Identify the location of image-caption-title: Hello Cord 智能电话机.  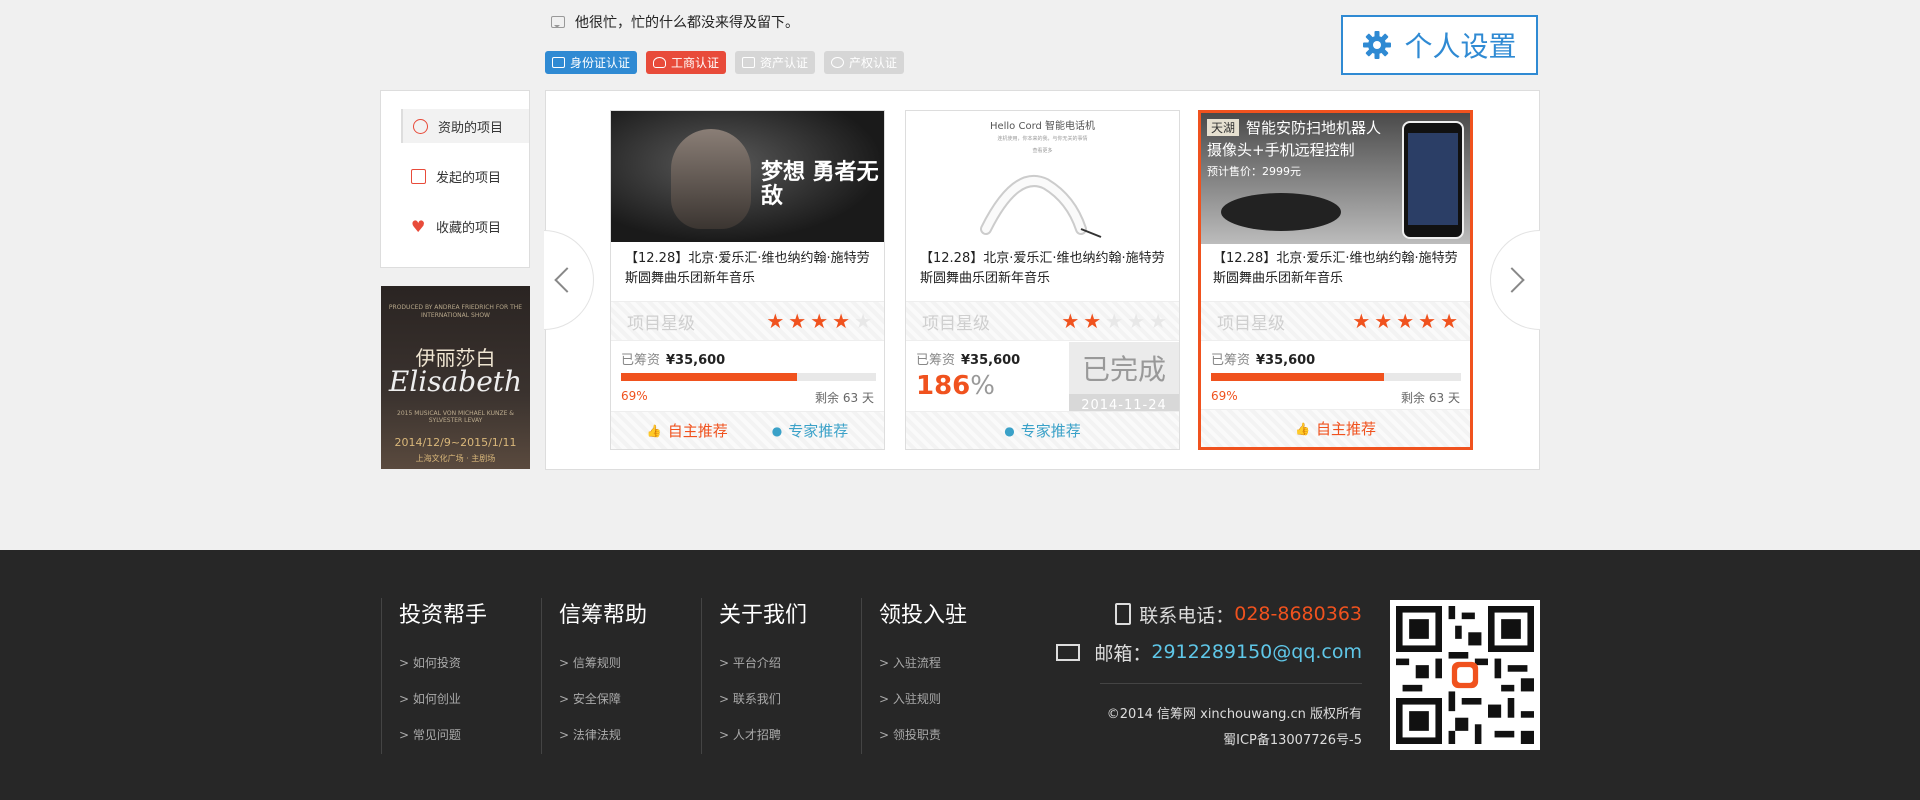
(1042, 126).